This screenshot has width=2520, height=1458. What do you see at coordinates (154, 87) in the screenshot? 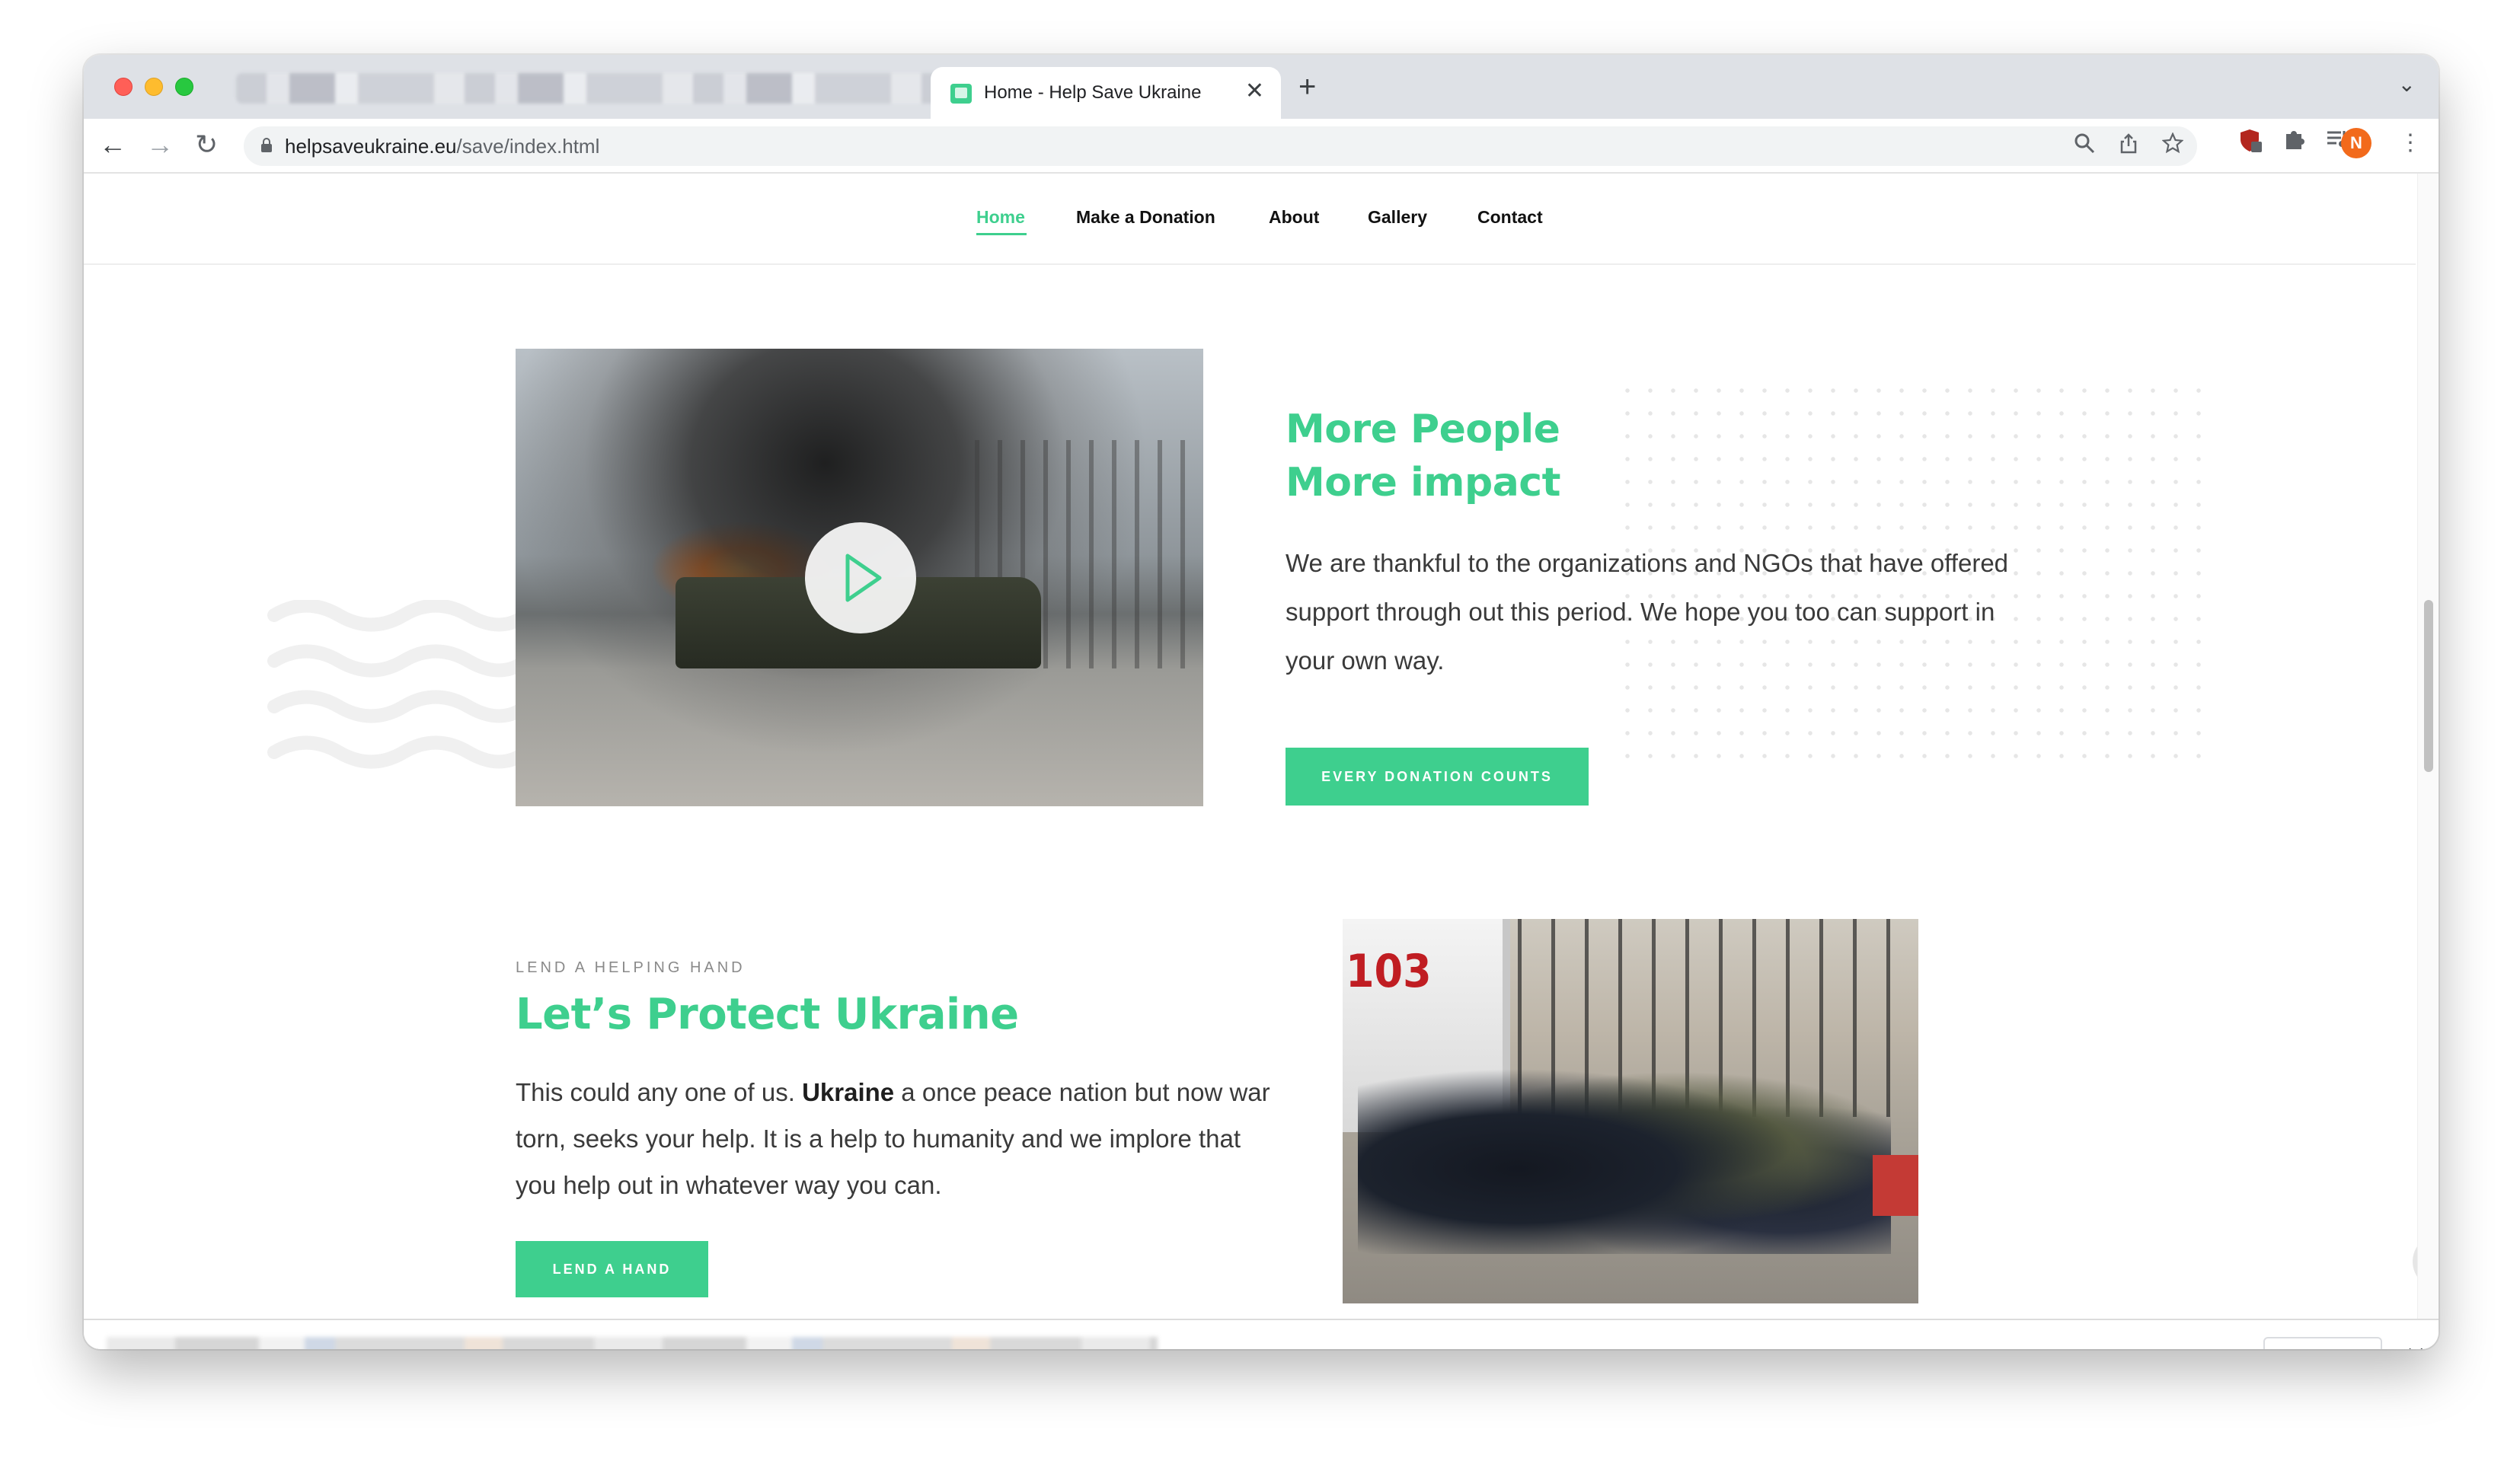
I see `minimize-window-button` at bounding box center [154, 87].